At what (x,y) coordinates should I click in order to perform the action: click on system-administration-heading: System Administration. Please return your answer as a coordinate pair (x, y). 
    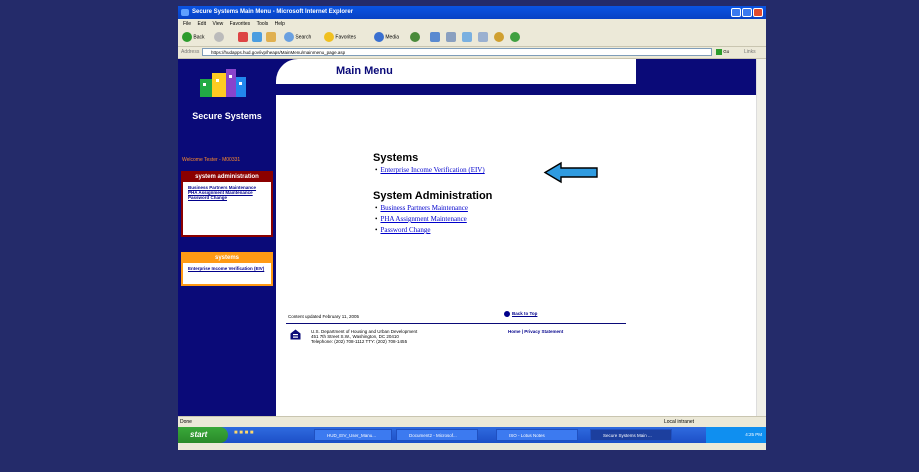
    Looking at the image, I should click on (433, 196).